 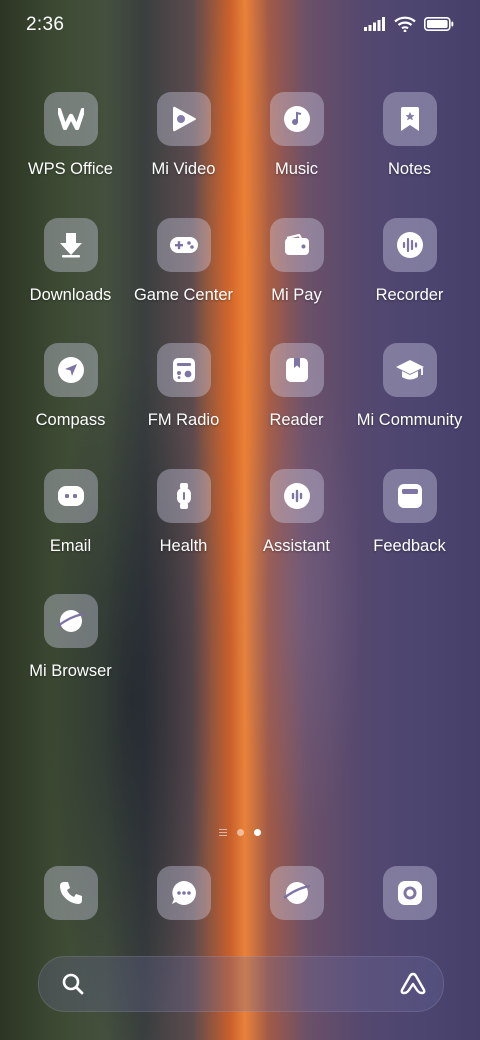 I want to click on status-icons, so click(x=409, y=26).